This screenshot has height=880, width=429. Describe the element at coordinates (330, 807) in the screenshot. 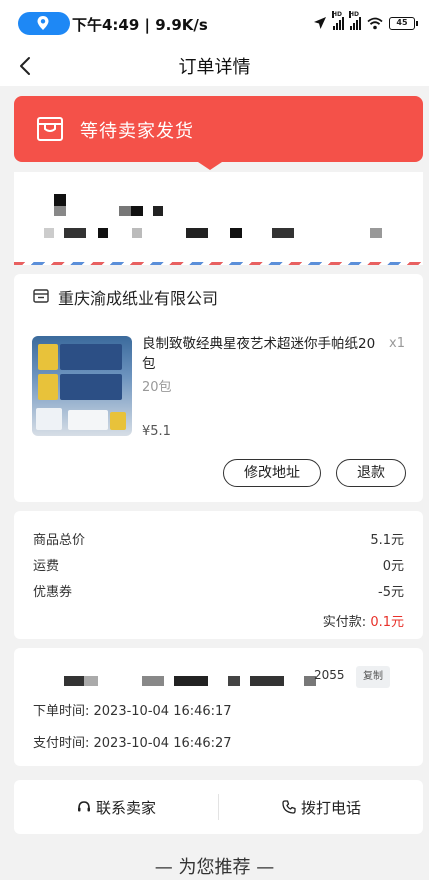

I see `call-label: 拨打电话` at that location.